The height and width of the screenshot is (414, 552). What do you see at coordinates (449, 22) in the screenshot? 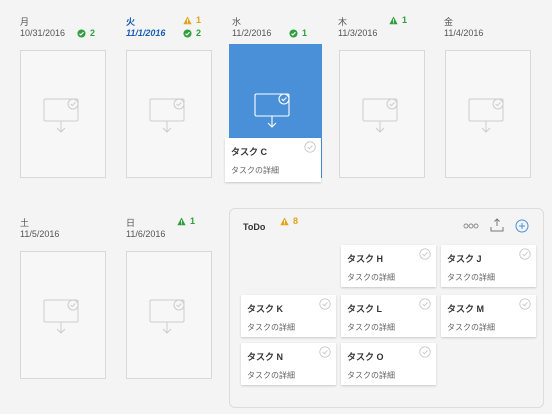
I see `day-name: 金` at bounding box center [449, 22].